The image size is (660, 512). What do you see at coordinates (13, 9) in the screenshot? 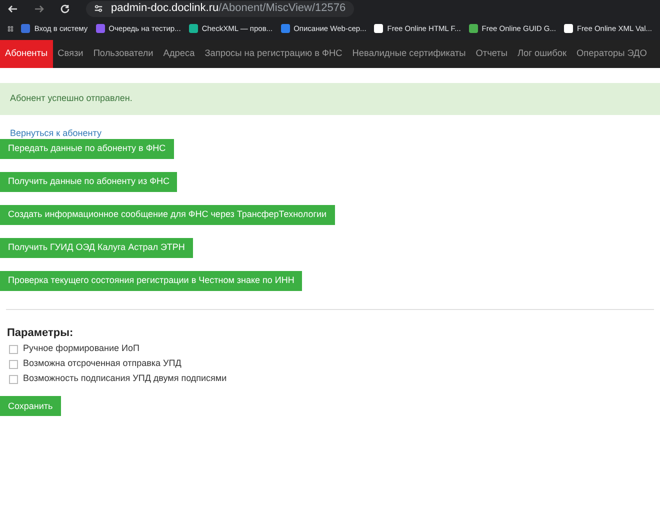
I see `back-arrow-icon` at bounding box center [13, 9].